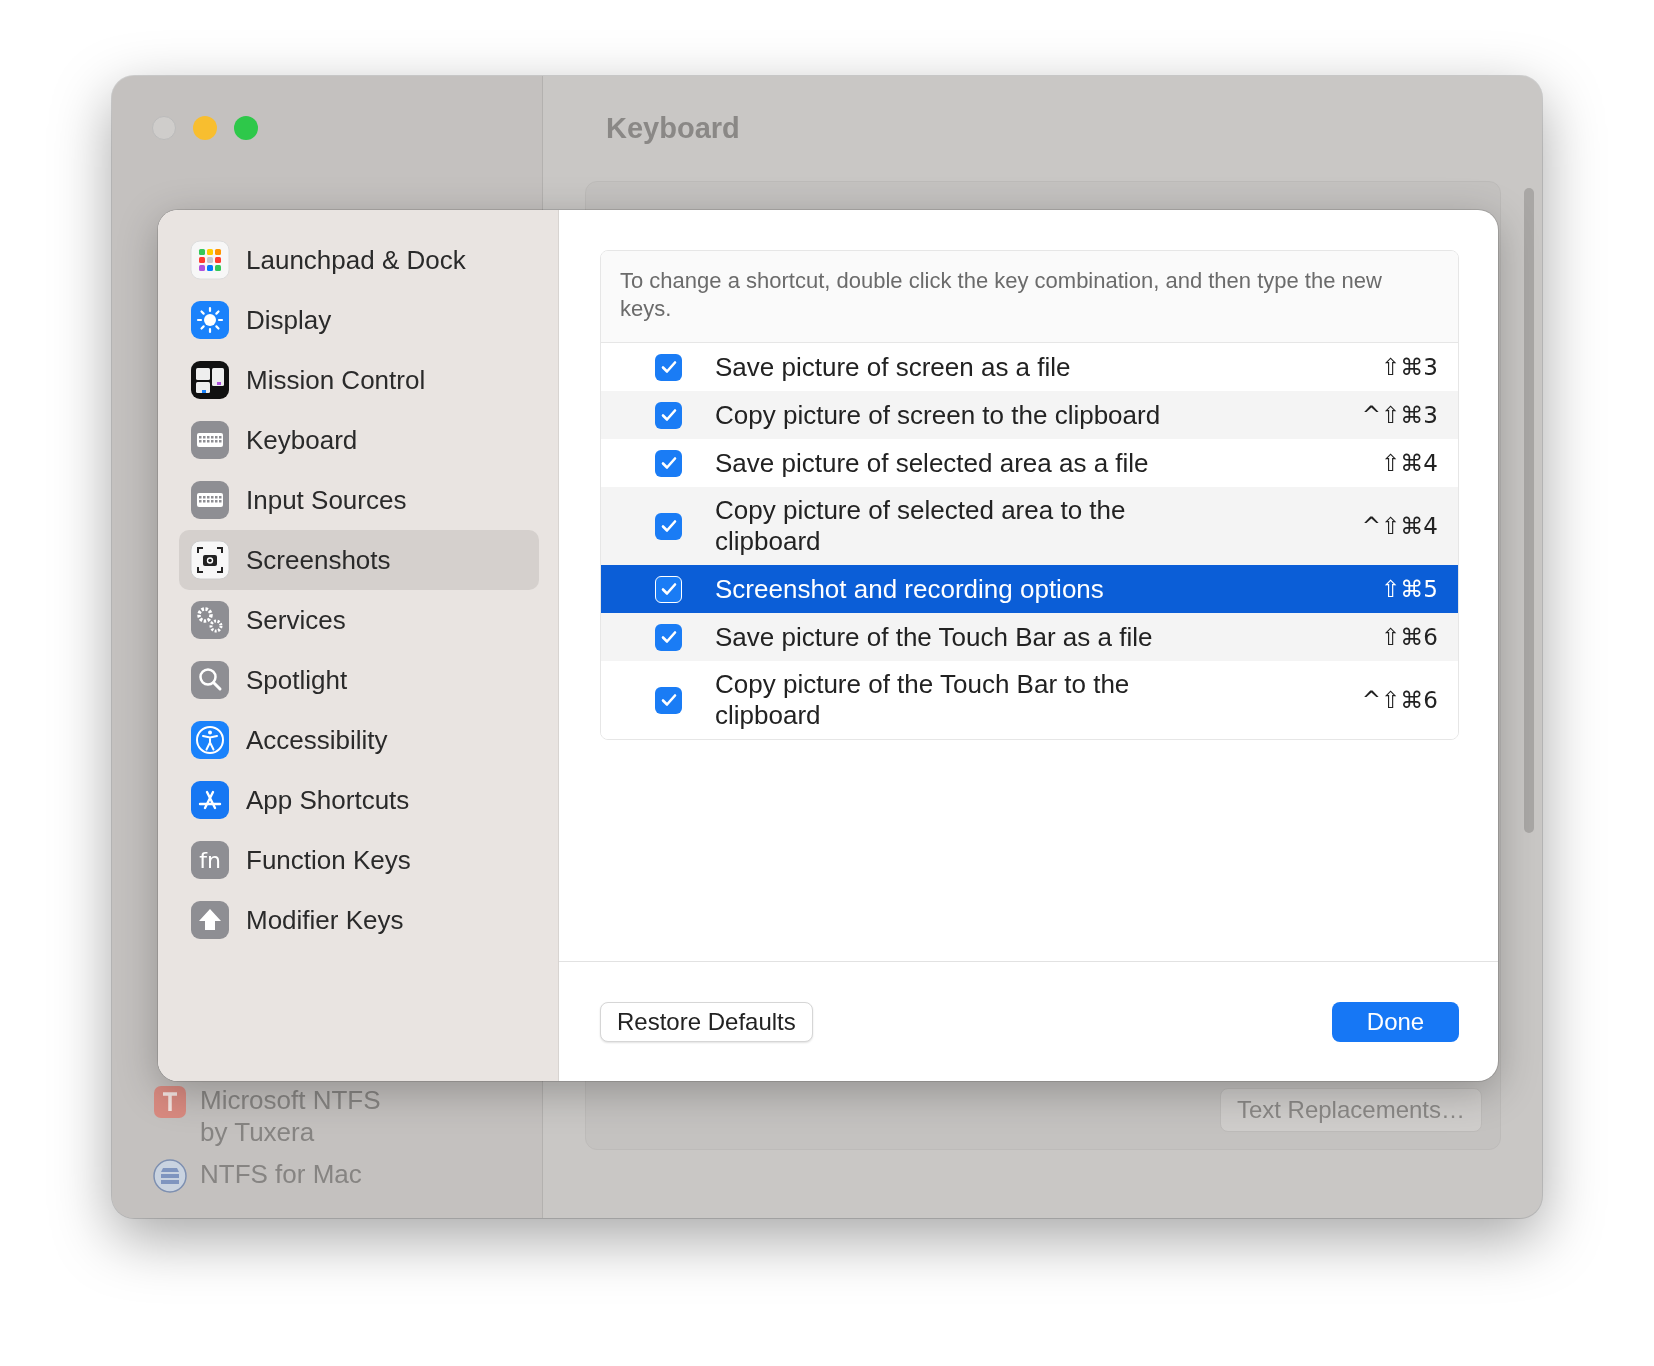 The image size is (1654, 1366). Describe the element at coordinates (938, 415) in the screenshot. I see `shortcut-label: Copy picture of screen to the clipboard` at that location.